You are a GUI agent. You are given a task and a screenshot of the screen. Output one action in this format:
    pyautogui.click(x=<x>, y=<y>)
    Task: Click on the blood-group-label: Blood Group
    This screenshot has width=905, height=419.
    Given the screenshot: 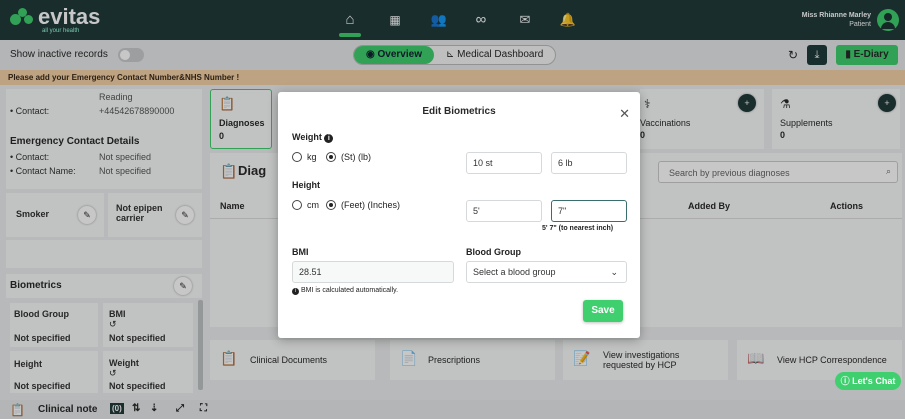 What is the action you would take?
    pyautogui.click(x=493, y=252)
    